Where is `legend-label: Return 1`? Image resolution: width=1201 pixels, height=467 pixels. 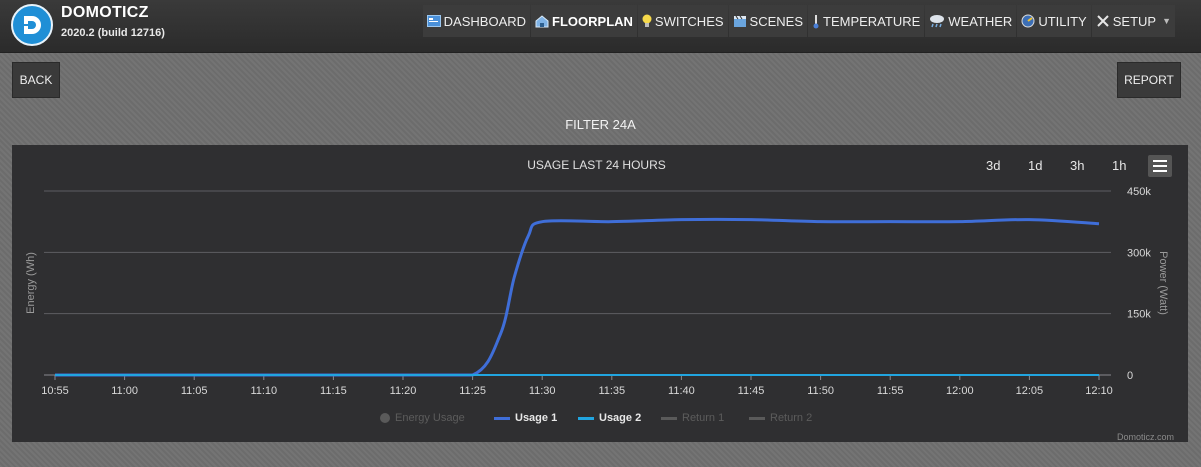 legend-label: Return 1 is located at coordinates (703, 418).